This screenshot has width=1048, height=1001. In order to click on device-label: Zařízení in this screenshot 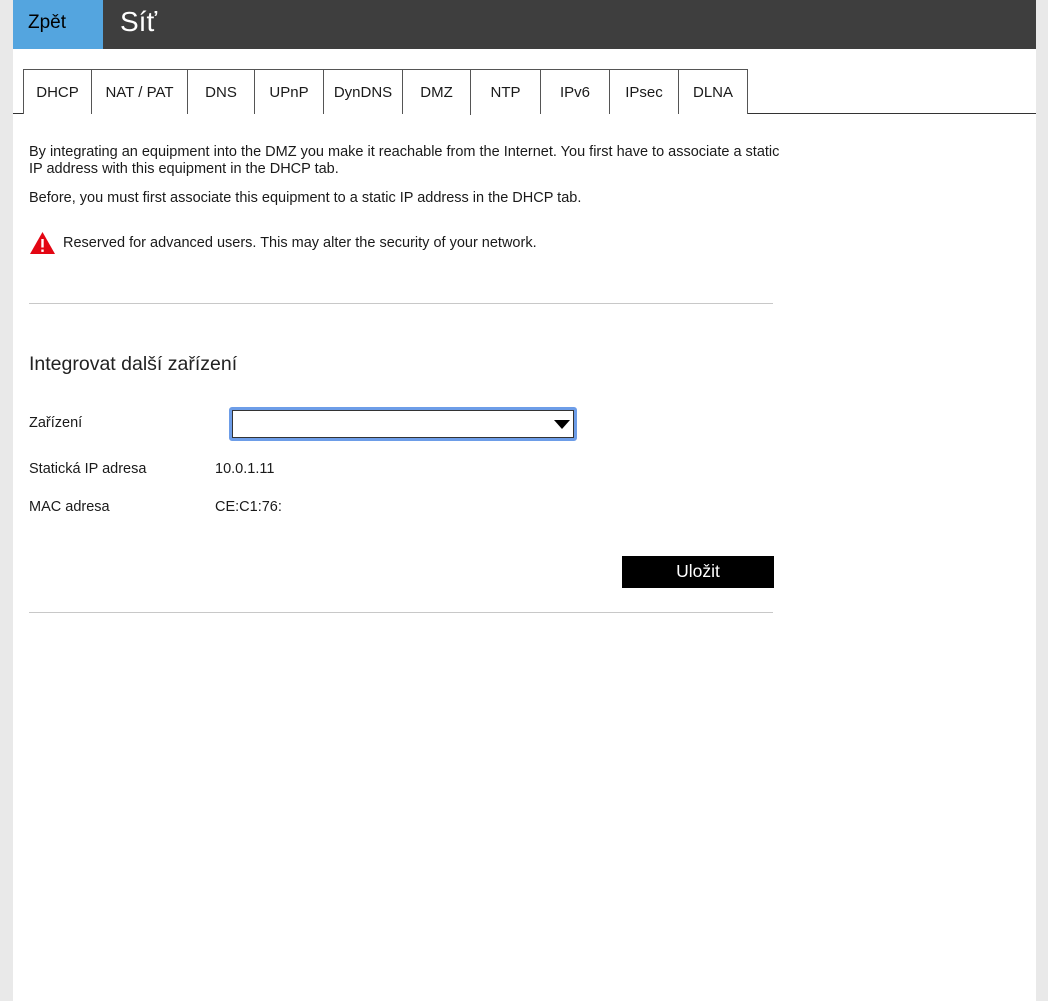, I will do `click(56, 423)`.